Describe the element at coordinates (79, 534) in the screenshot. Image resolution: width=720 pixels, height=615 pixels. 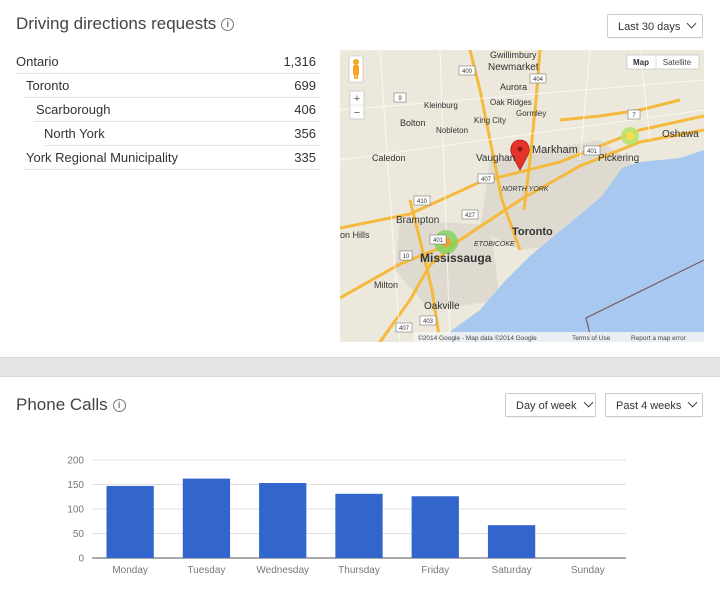
I see `y-tick-label: 50` at that location.